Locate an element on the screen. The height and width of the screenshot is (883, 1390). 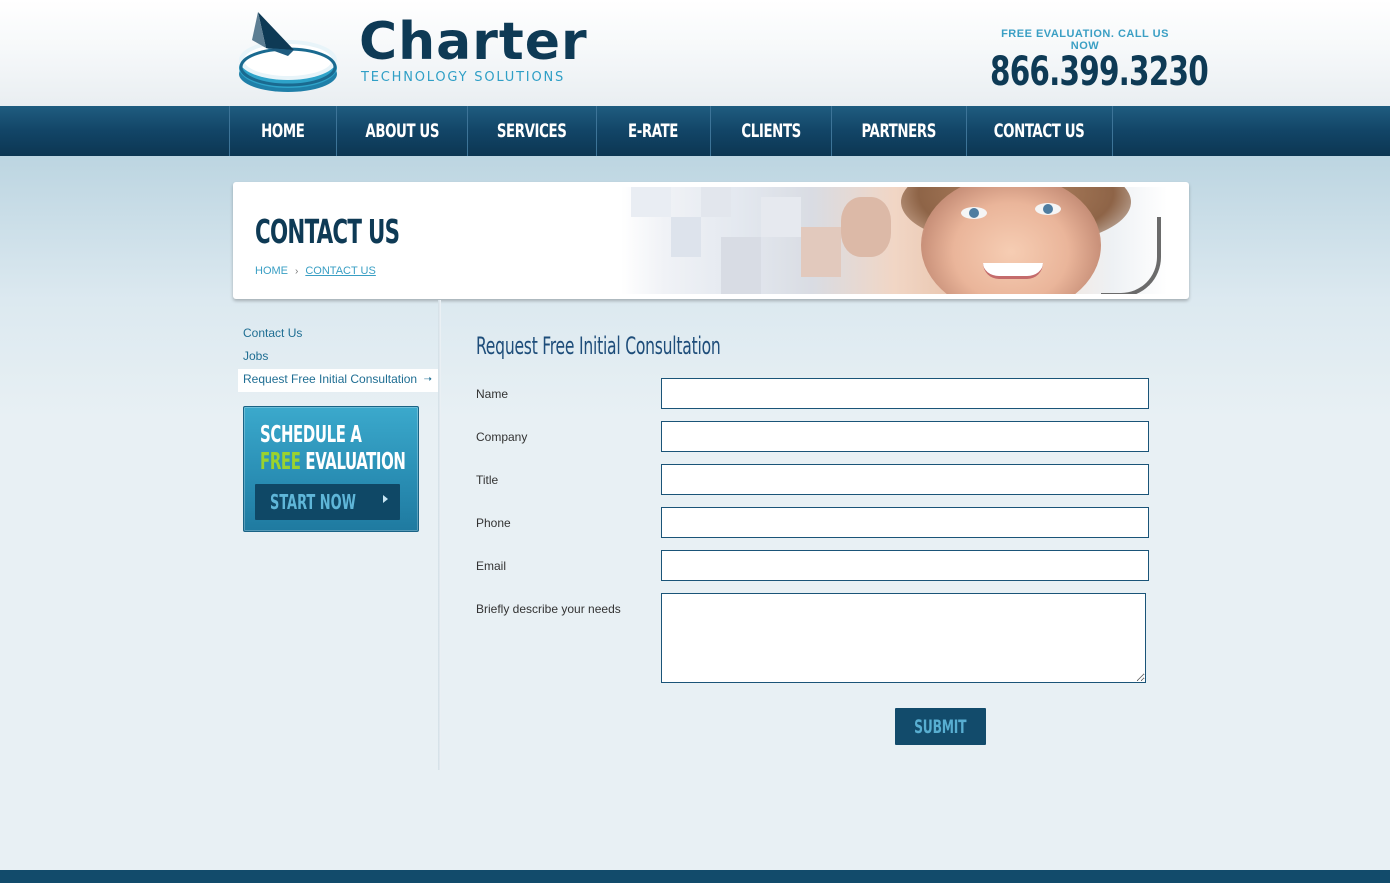
nav-item-home: HOME is located at coordinates (283, 131).